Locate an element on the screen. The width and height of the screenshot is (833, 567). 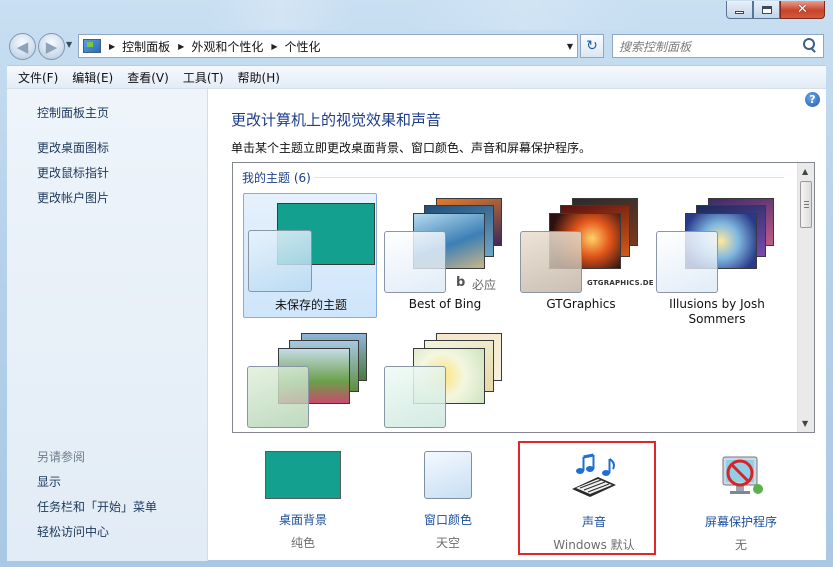
breadcrumb-appearance: 外观和个性化 is located at coordinates (227, 46).